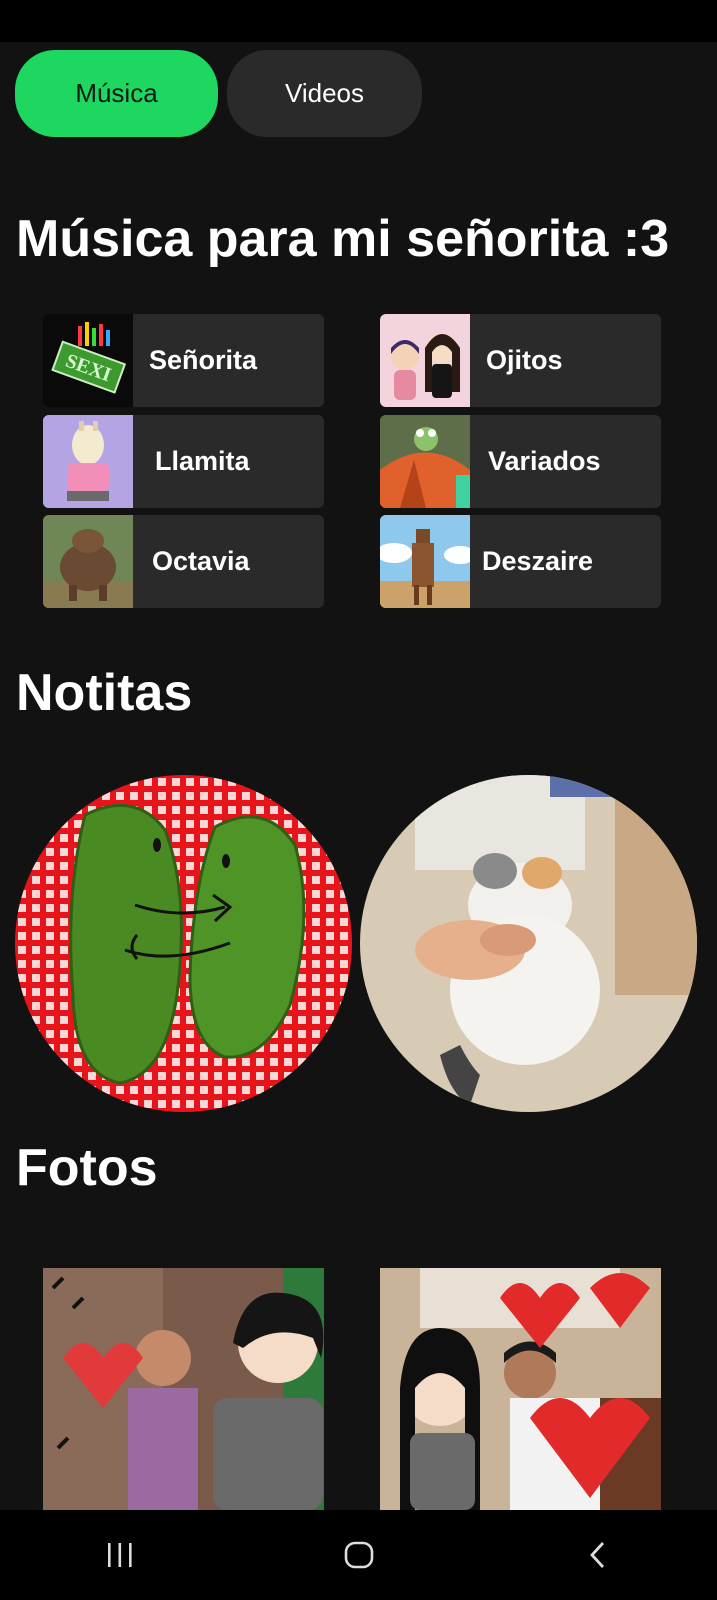  What do you see at coordinates (120, 1555) in the screenshot?
I see `recents-icon` at bounding box center [120, 1555].